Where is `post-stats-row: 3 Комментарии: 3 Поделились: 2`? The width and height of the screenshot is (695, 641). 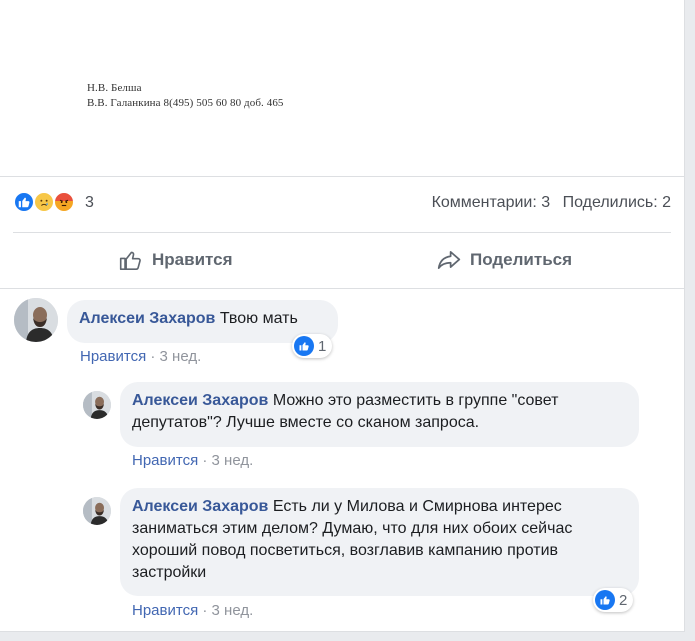 post-stats-row: 3 Комментарии: 3 Поделились: 2 is located at coordinates (342, 204).